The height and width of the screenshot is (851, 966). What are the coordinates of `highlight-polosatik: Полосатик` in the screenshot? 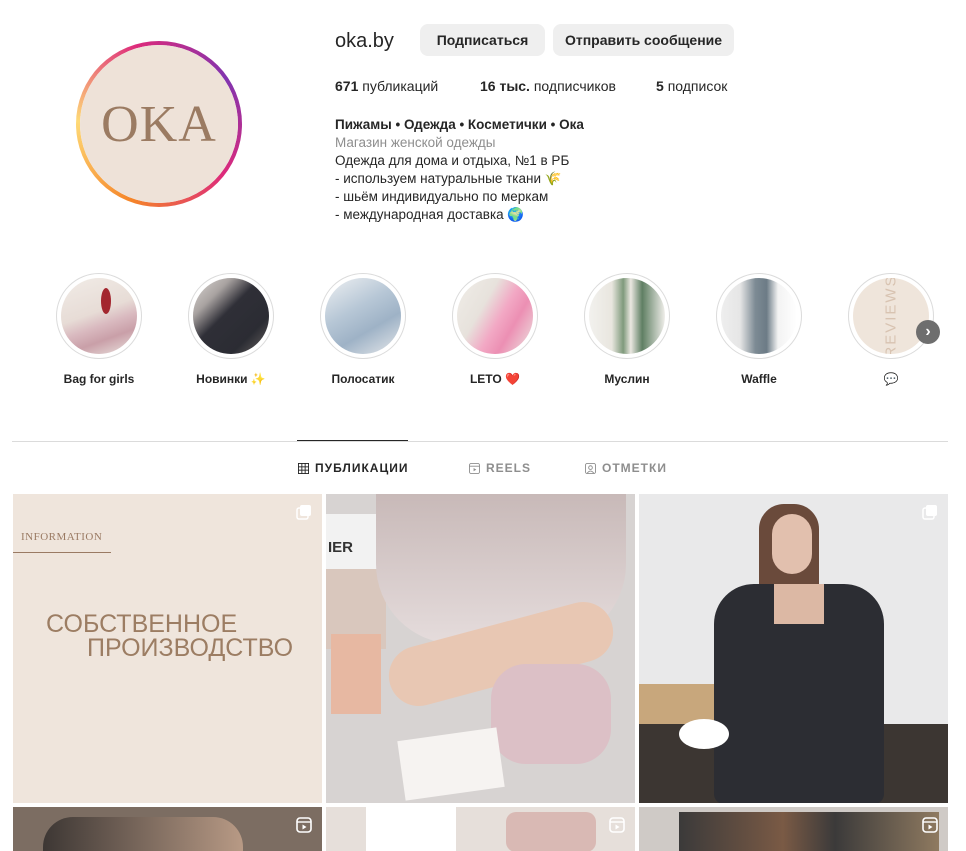 It's located at (363, 329).